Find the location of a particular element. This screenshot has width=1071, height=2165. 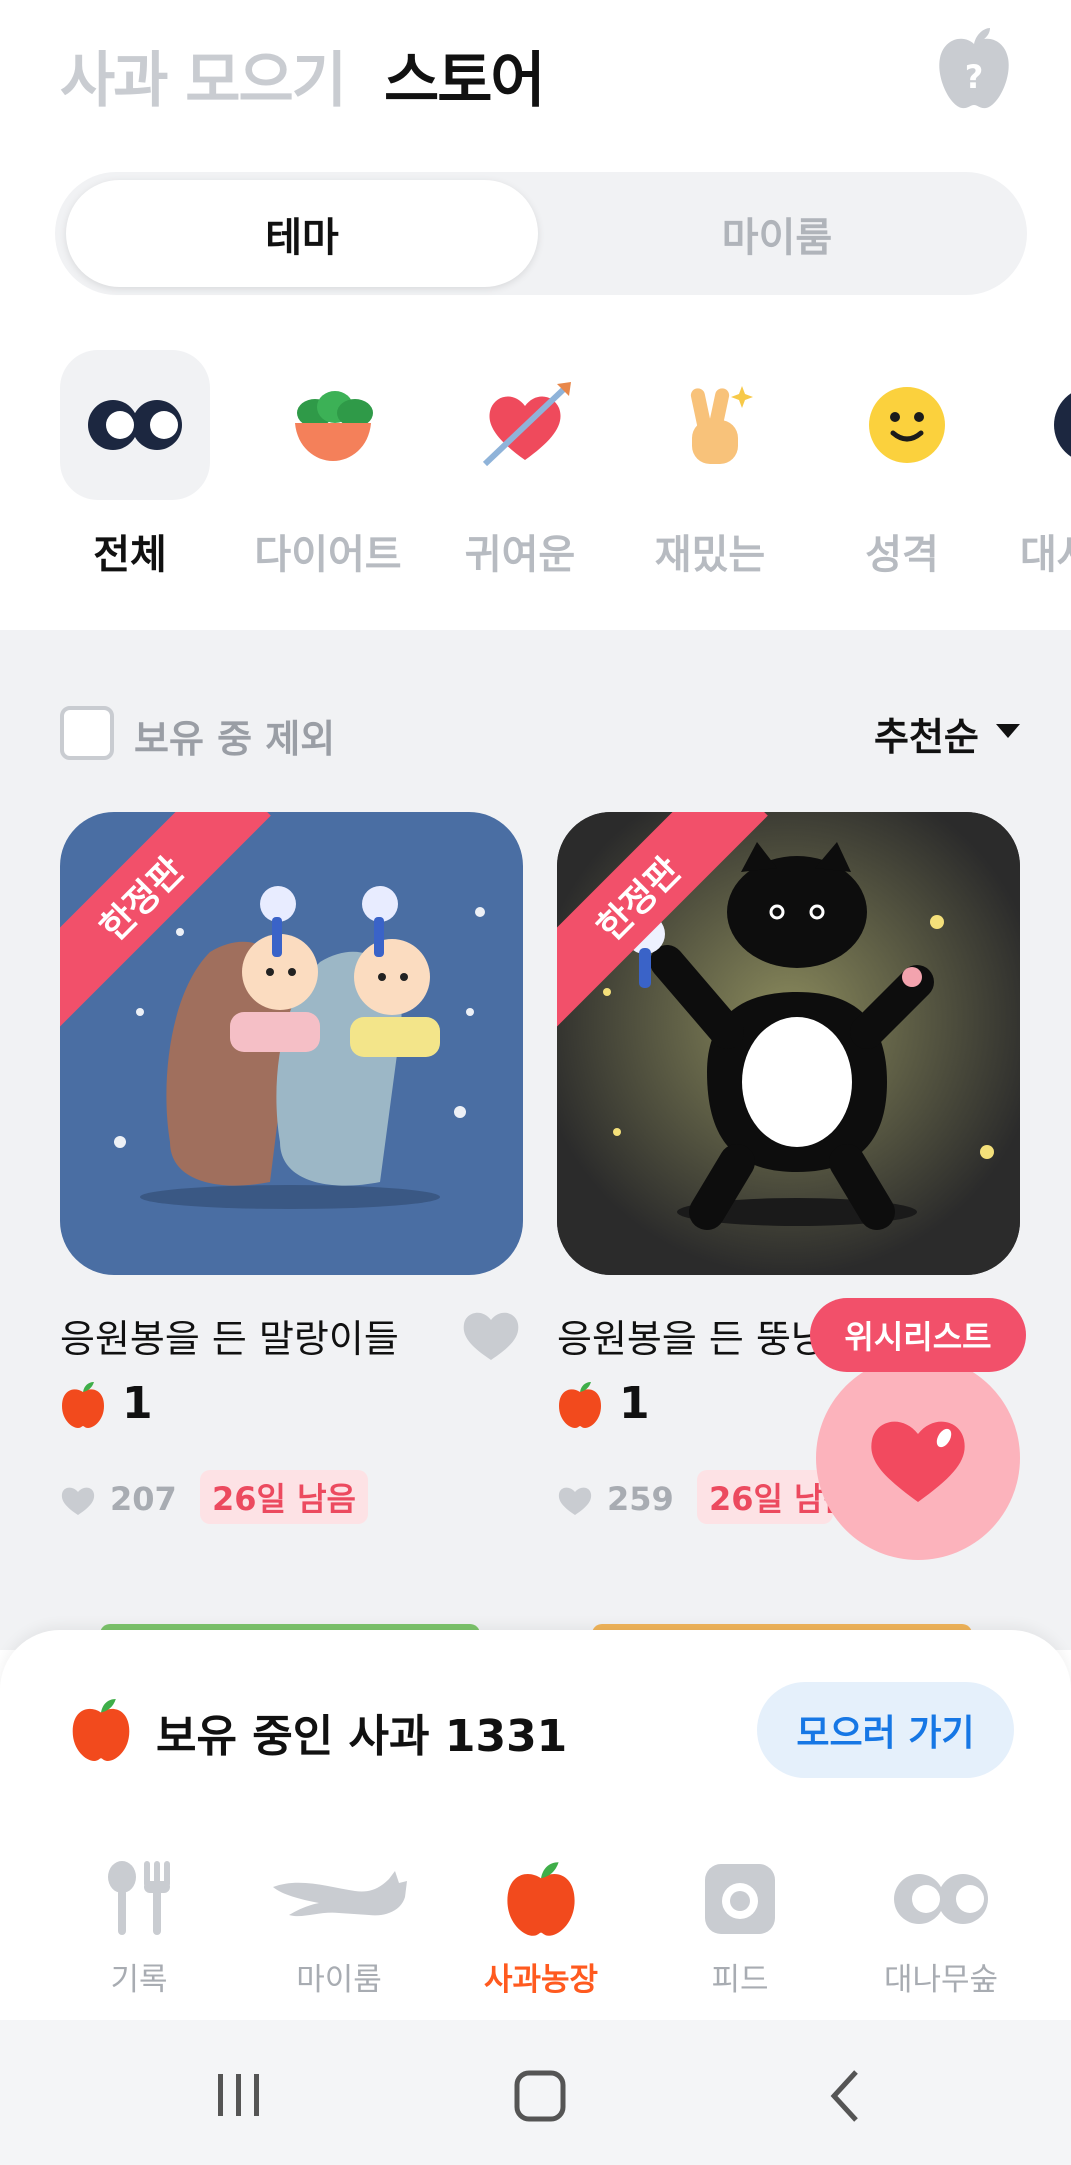

nav-label: 기록 is located at coordinates (139, 1980).